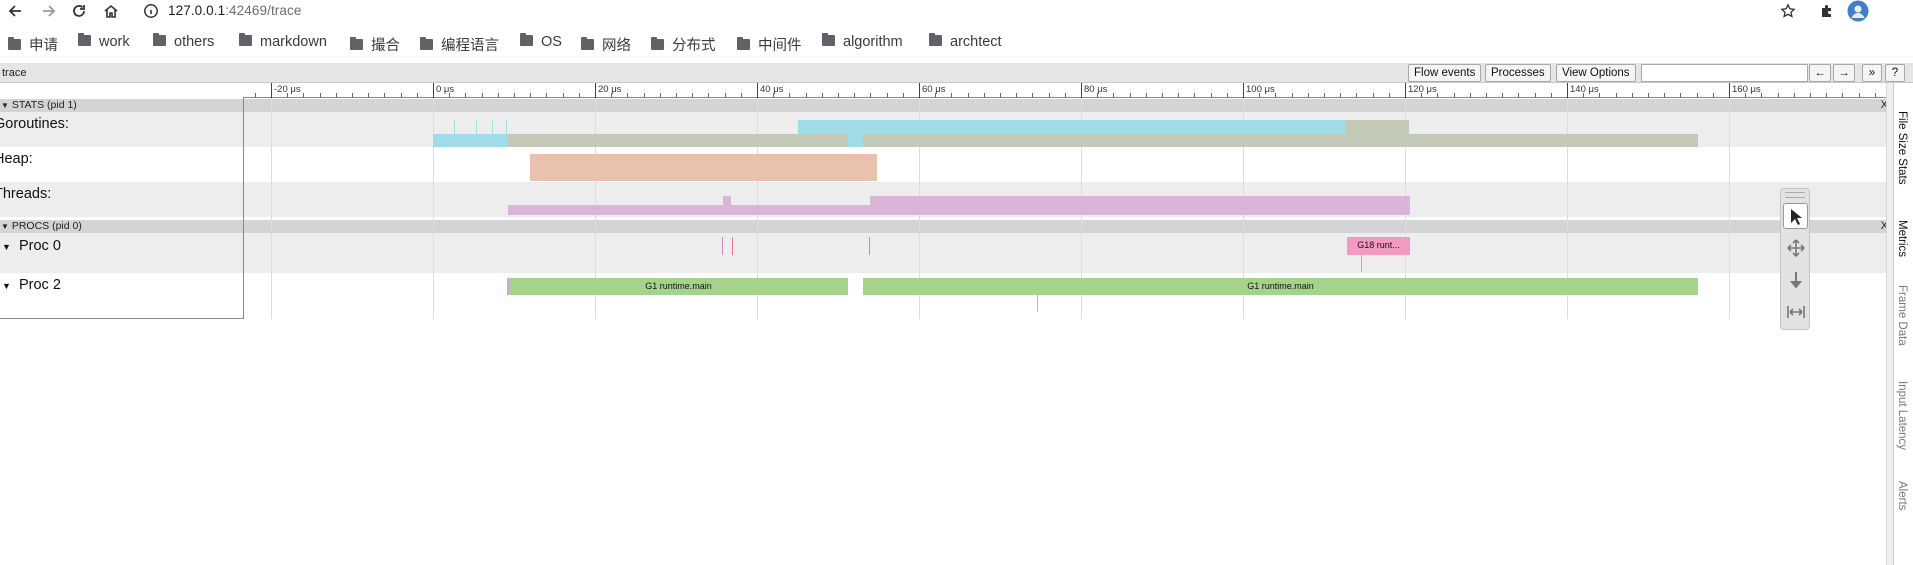 This screenshot has height=565, width=1913. What do you see at coordinates (965, 43) in the screenshot?
I see `bookmark-folder: archtect` at bounding box center [965, 43].